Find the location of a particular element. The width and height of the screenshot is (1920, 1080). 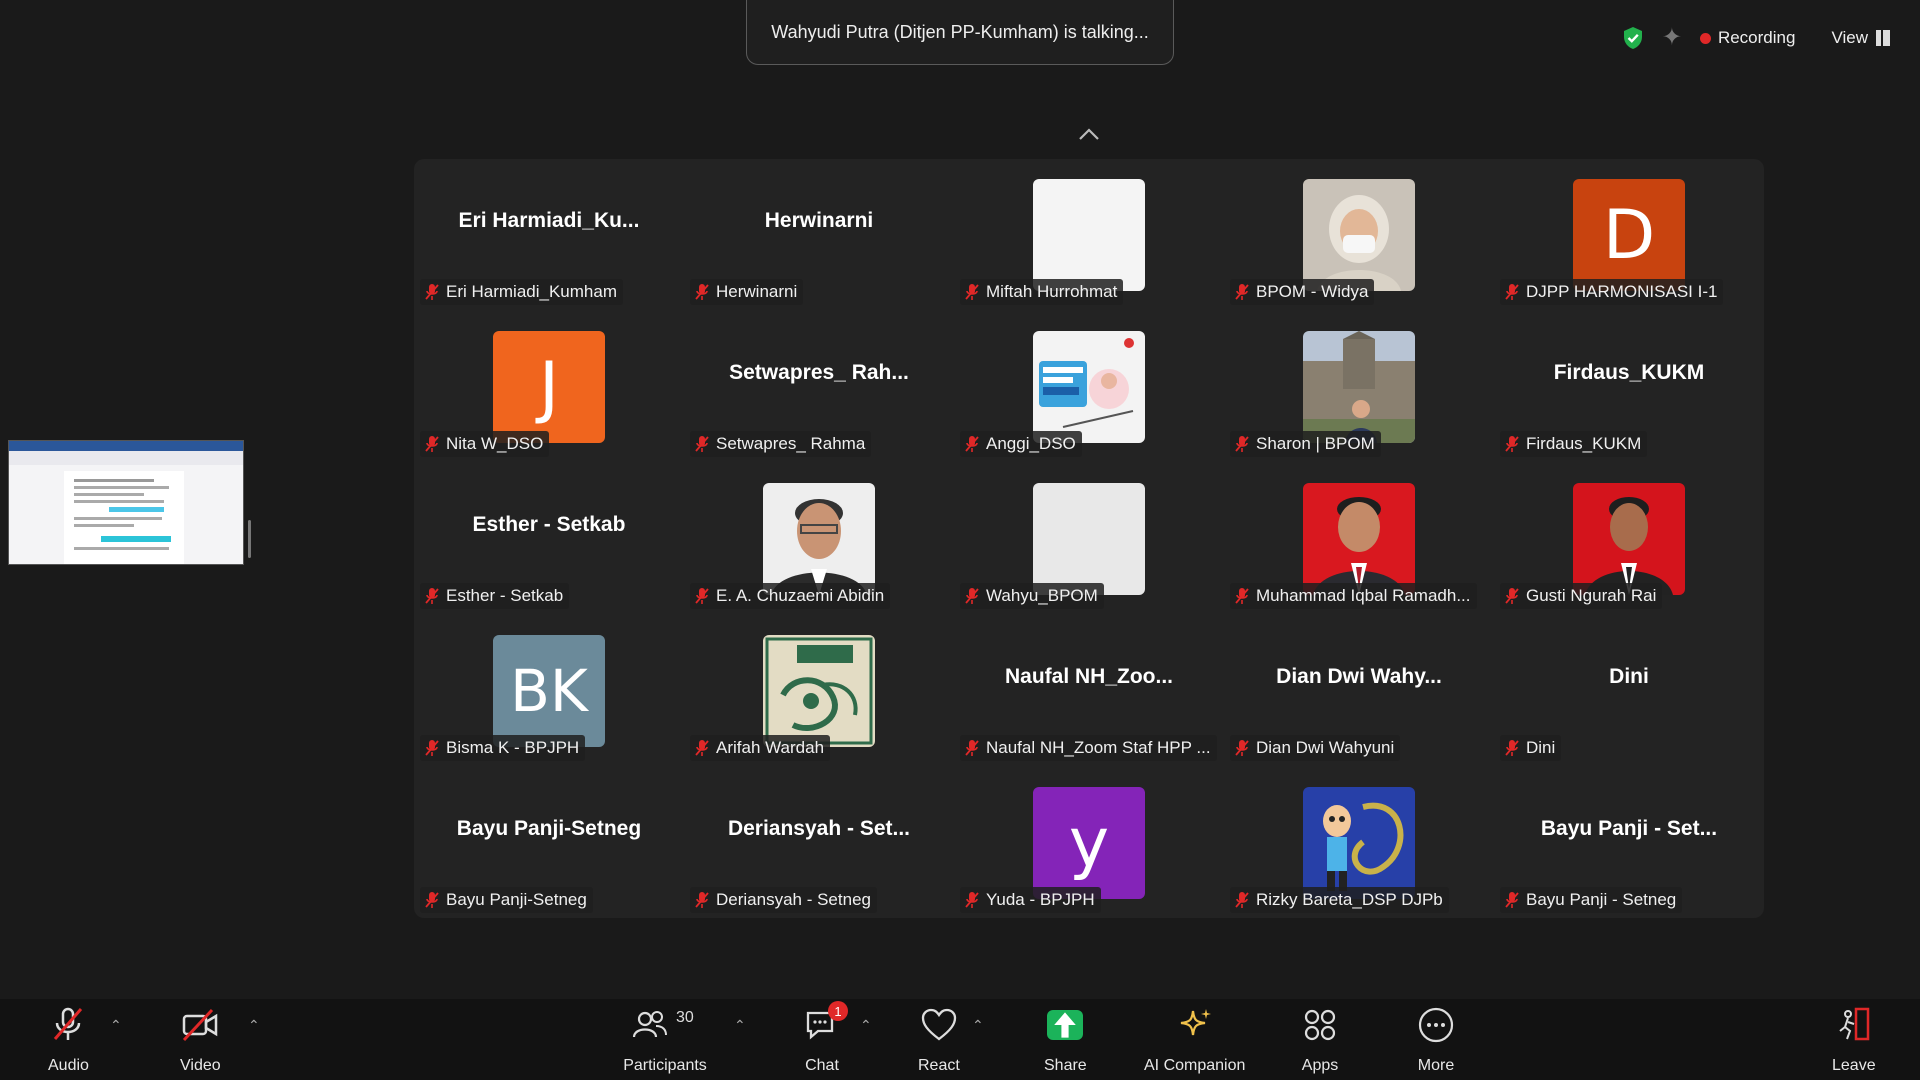

participant-name-label: Firdaus_KUKM is located at coordinates (1574, 444).